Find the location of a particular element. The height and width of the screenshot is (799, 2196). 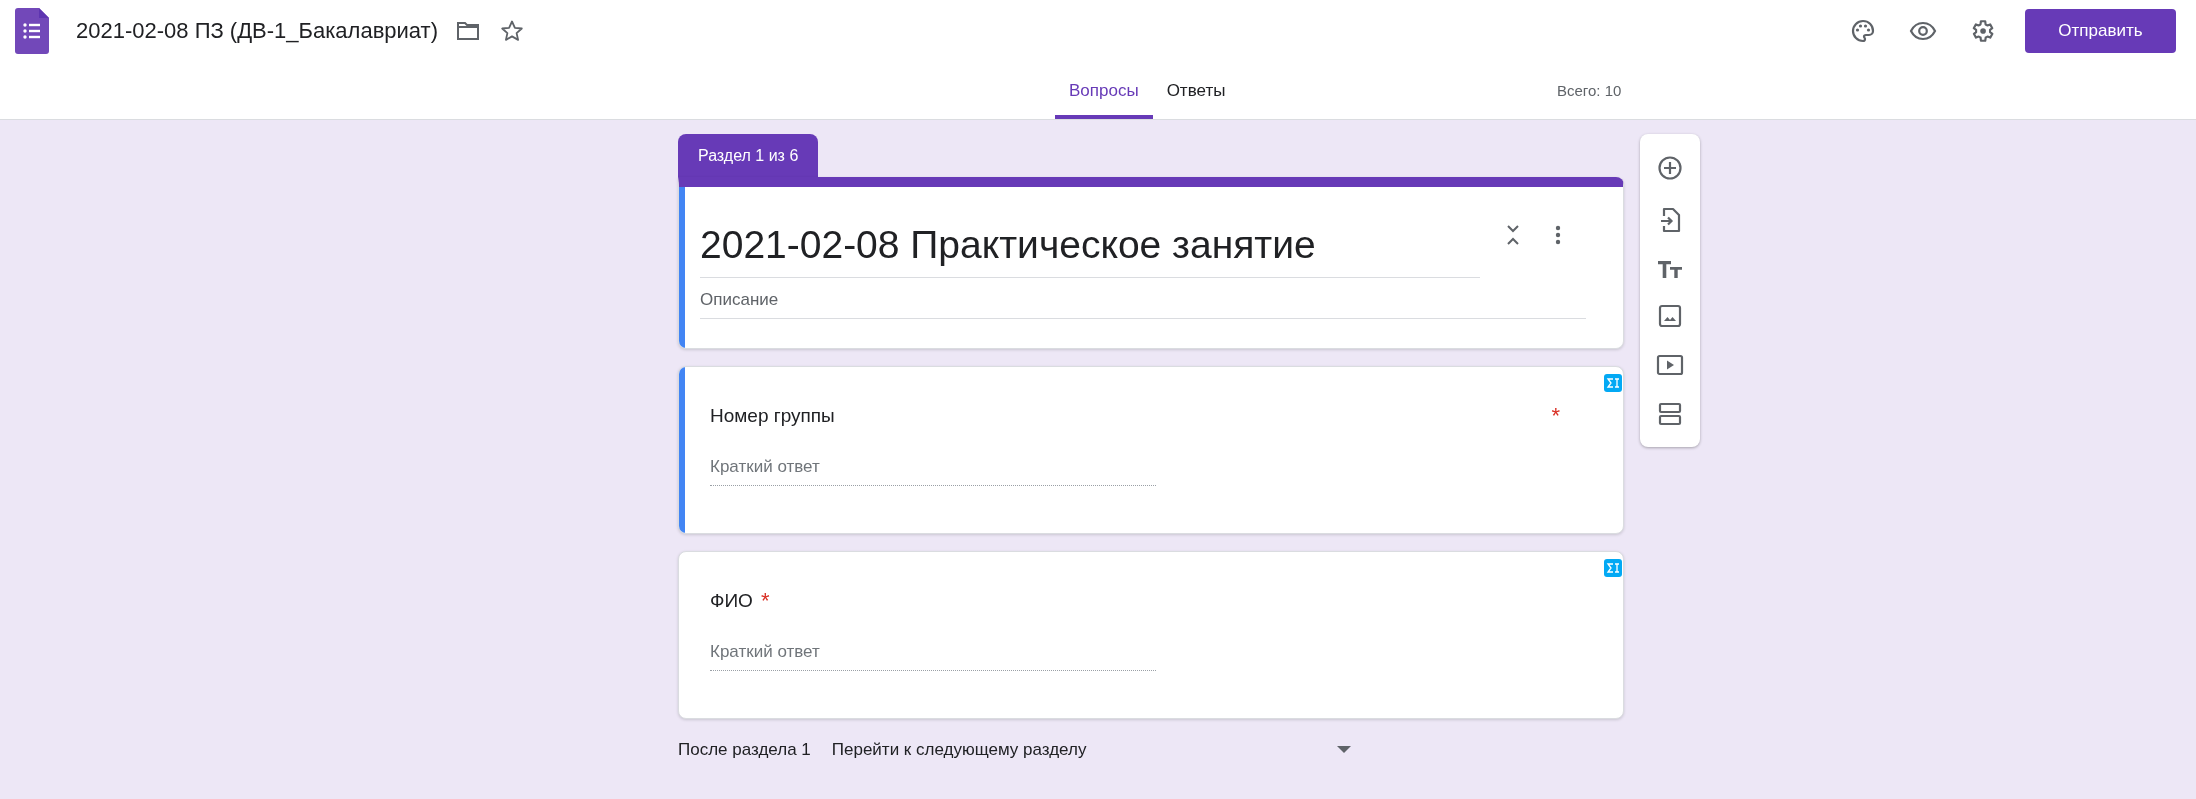

add-section-icon is located at coordinates (1670, 414).